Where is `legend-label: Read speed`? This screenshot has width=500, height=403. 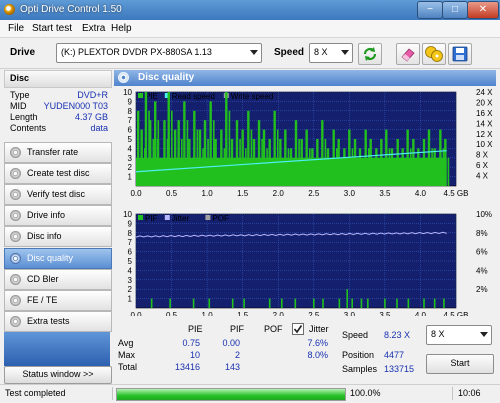 legend-label: Read speed is located at coordinates (193, 96).